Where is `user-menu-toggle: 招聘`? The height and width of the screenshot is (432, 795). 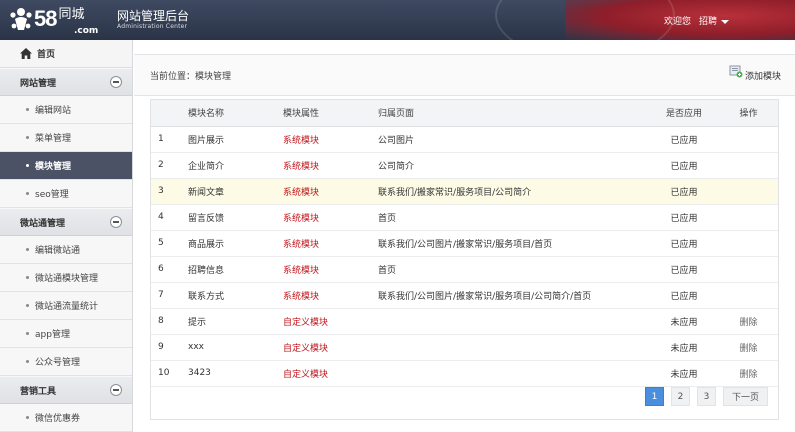
user-menu-toggle: 招聘 is located at coordinates (714, 20).